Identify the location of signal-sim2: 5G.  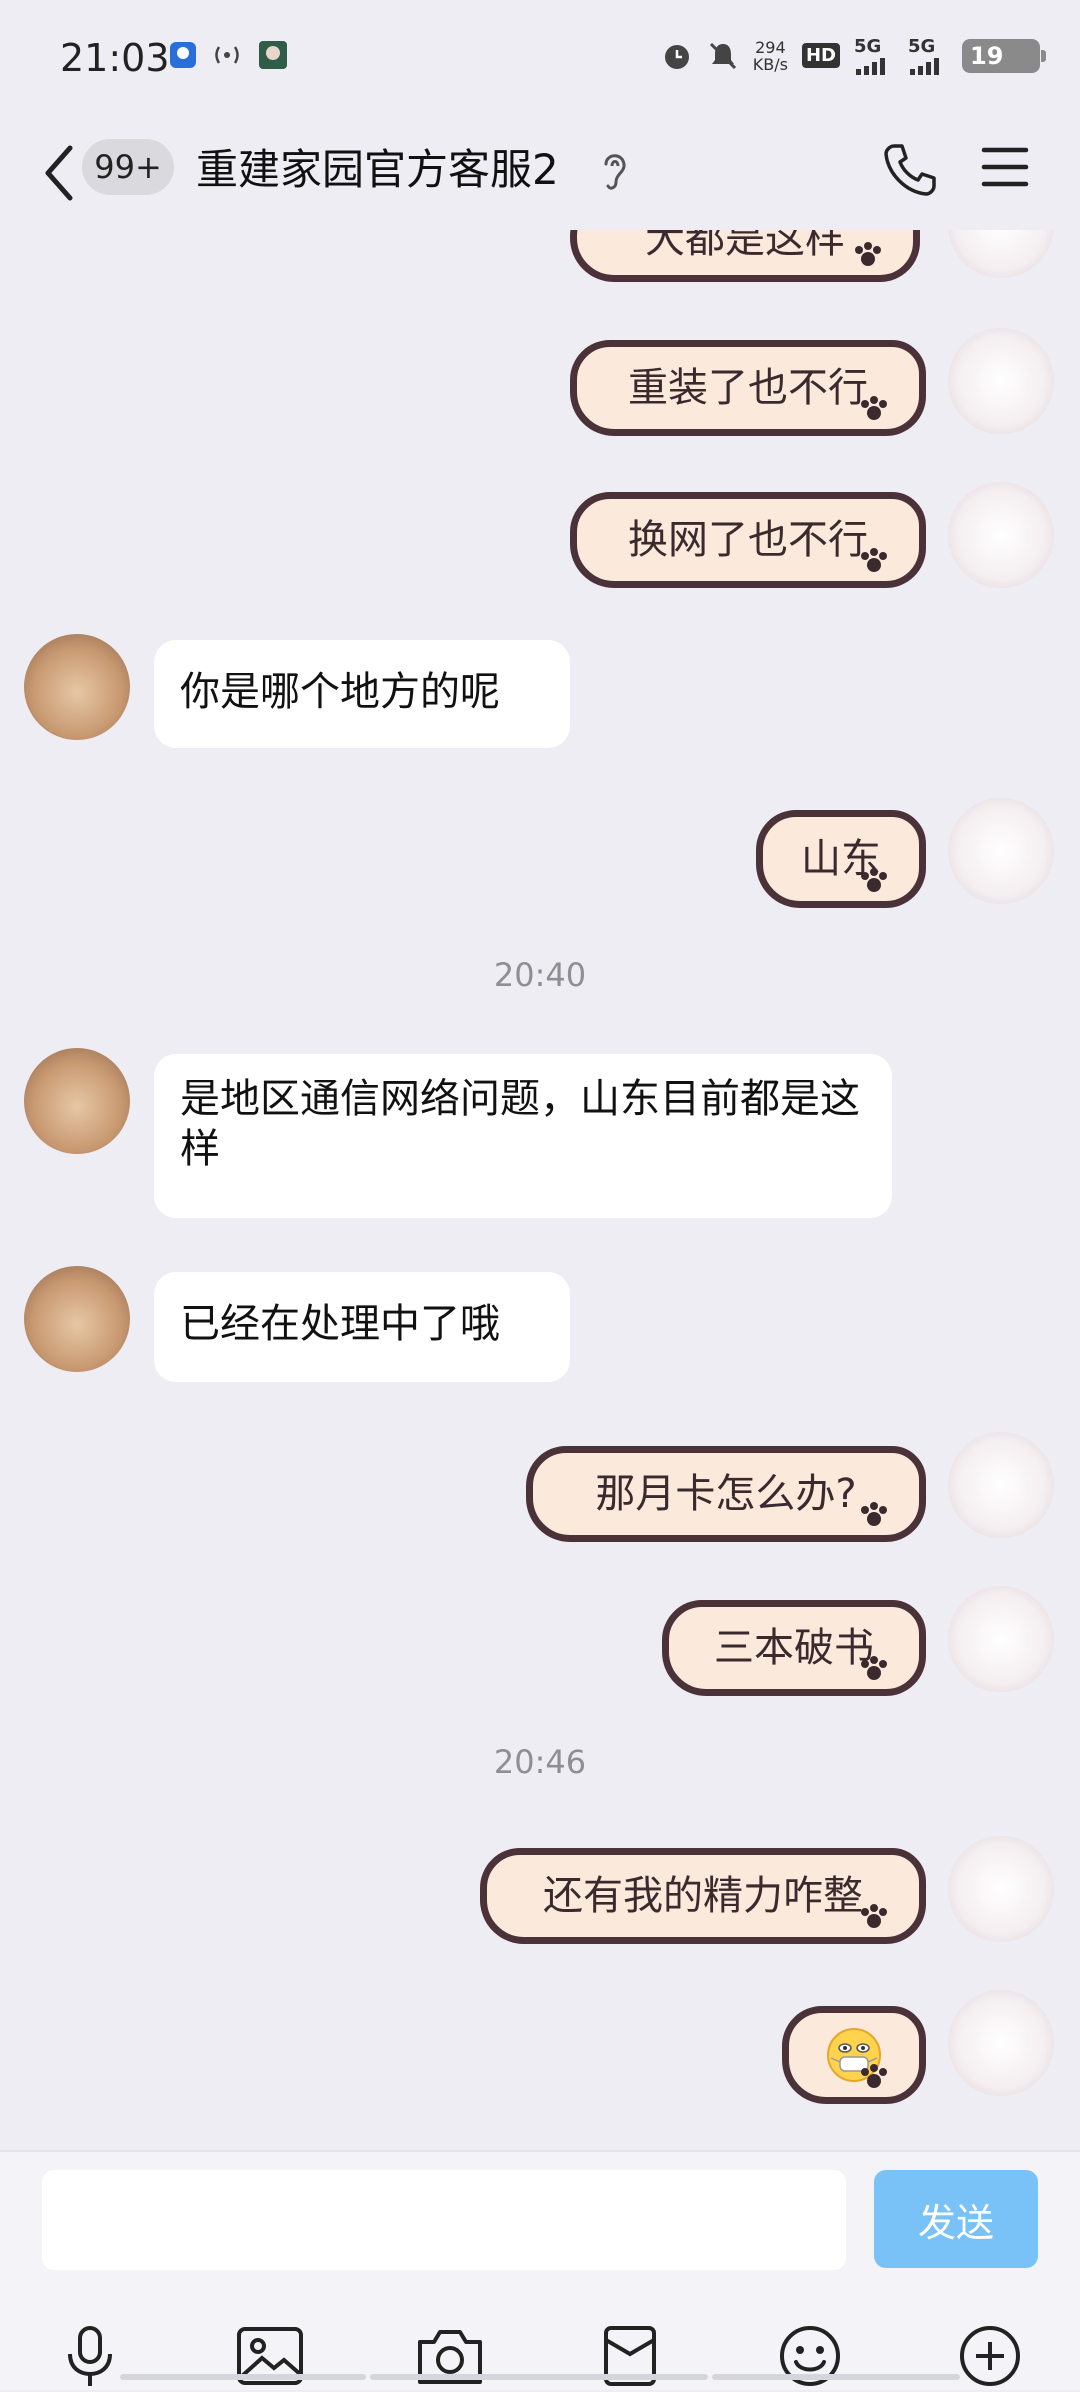
(928, 55).